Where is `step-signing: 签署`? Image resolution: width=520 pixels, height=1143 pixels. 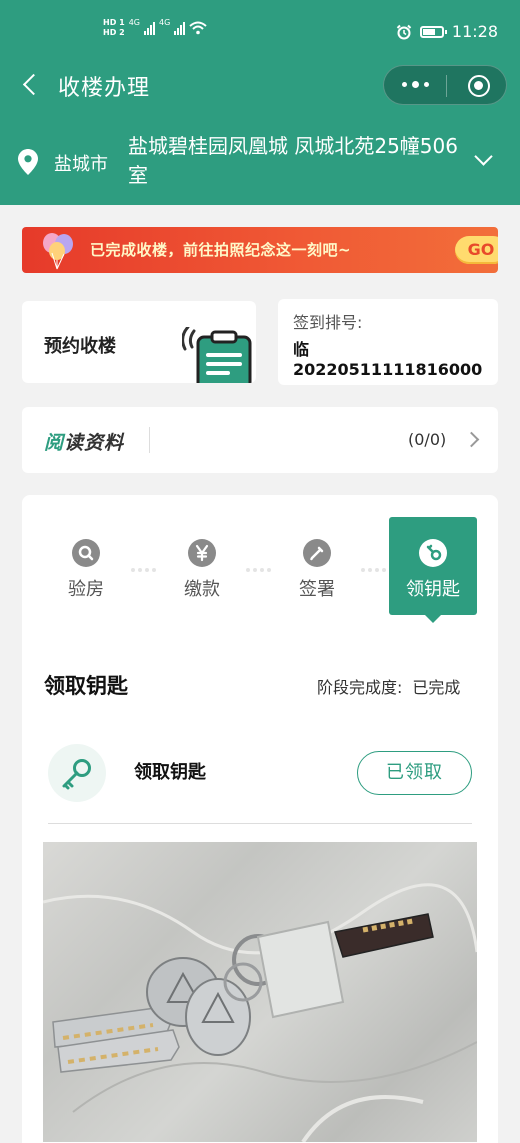
step-signing: 签署 is located at coordinates (317, 566).